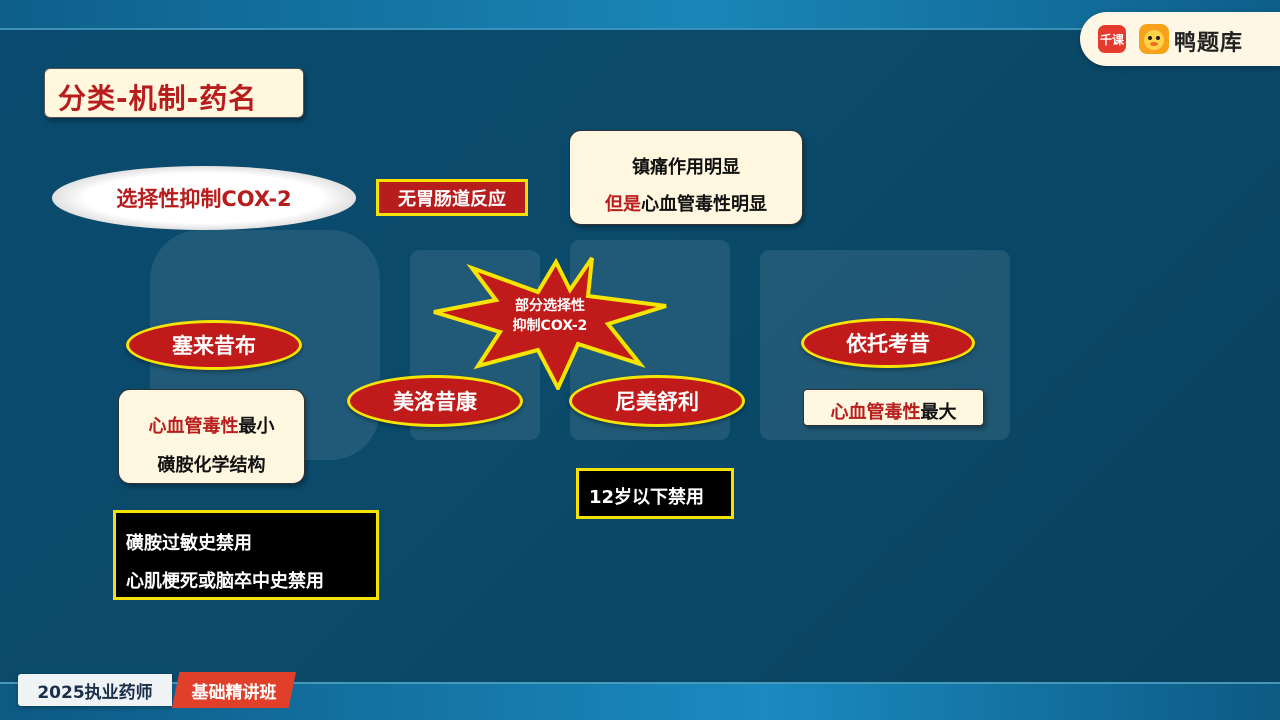 Image resolution: width=1280 pixels, height=720 pixels. What do you see at coordinates (256, 426) in the screenshot?
I see `celecoxib-note-black: 最小` at bounding box center [256, 426].